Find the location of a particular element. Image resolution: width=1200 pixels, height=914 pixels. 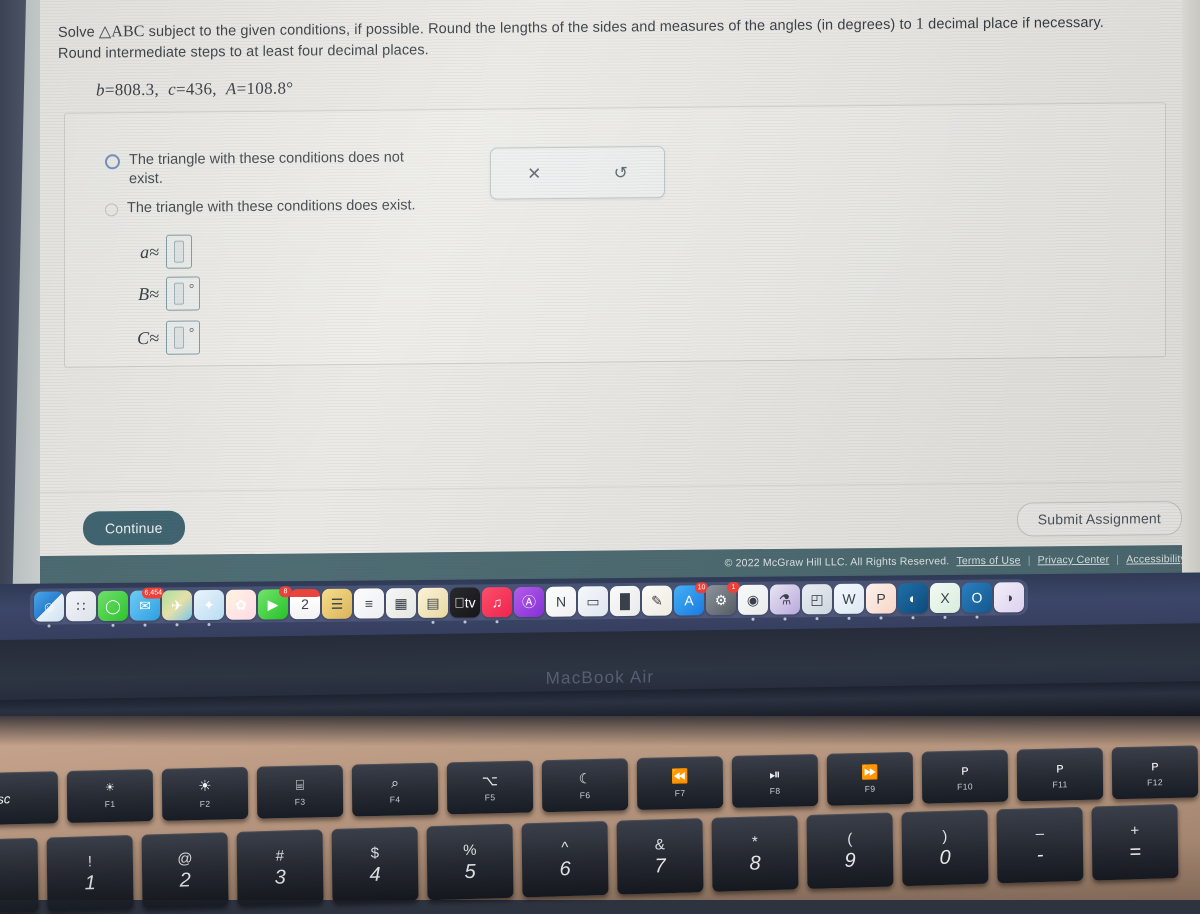

dock-icon-photos: ✿ is located at coordinates (241, 604).